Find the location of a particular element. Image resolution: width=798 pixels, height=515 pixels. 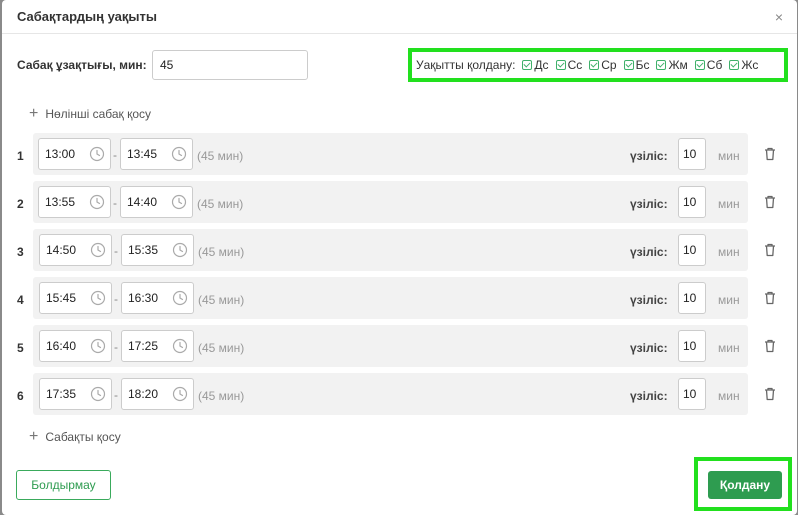

end-time-input: 18:20 is located at coordinates (157, 394).